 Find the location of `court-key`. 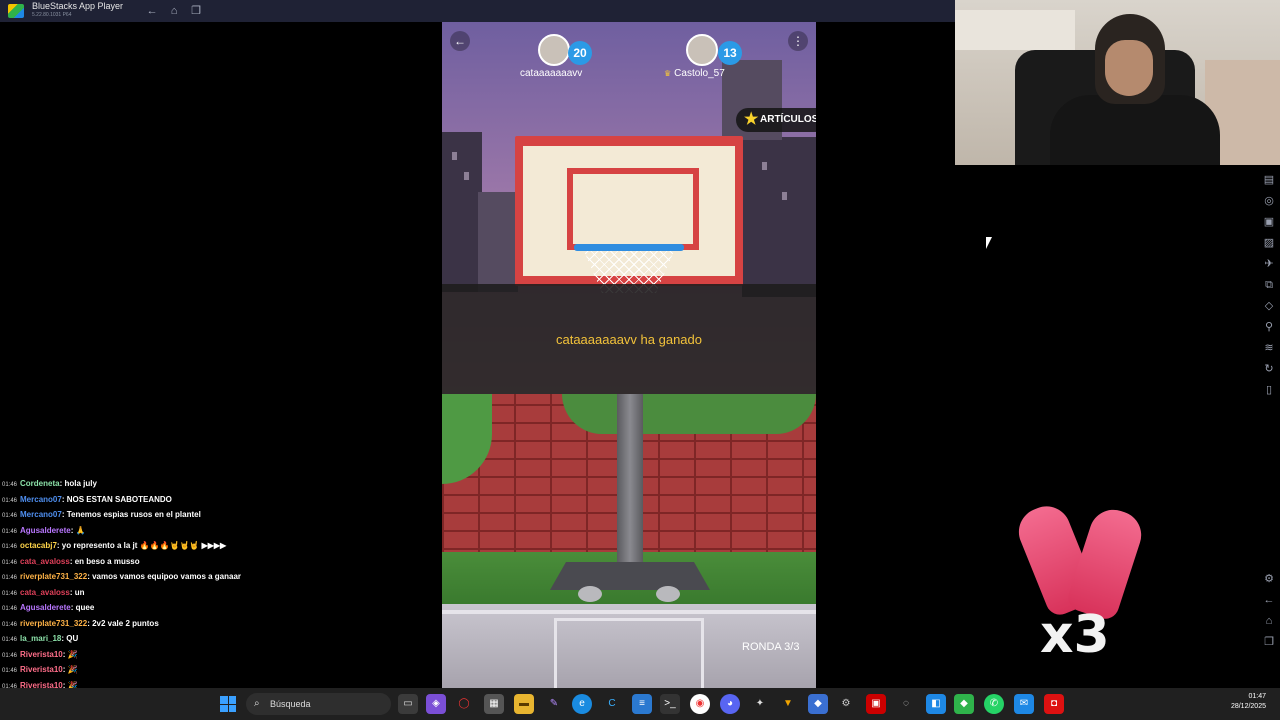

court-key is located at coordinates (629, 653).